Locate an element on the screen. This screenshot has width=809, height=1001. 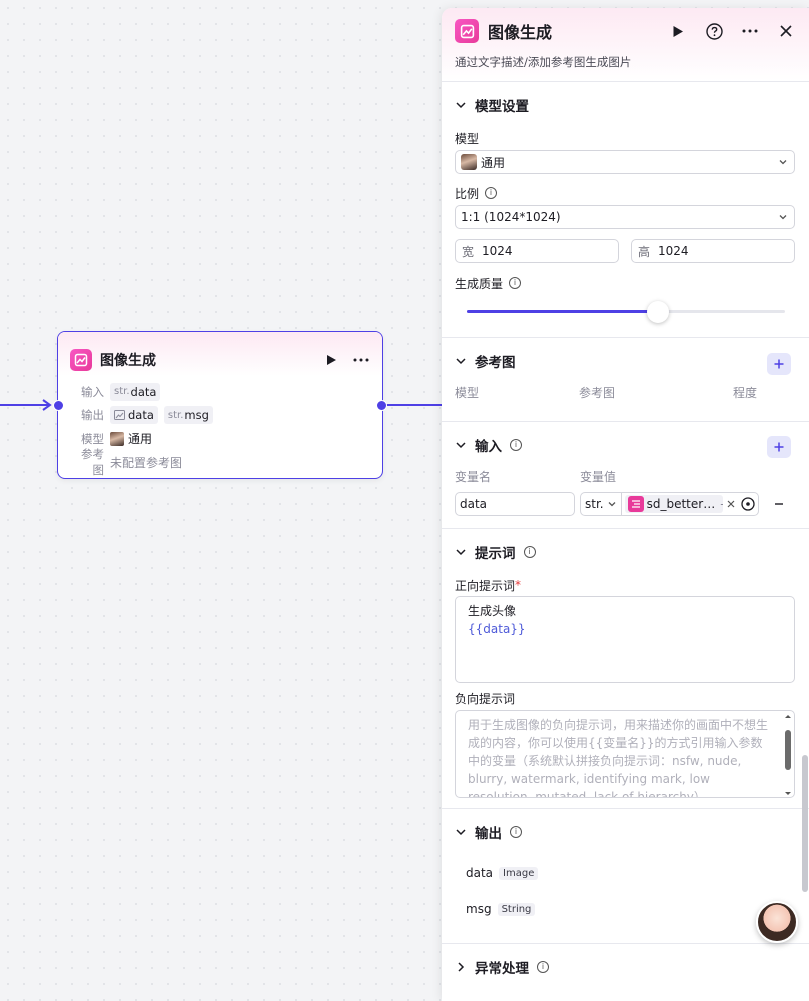
close-button is located at coordinates (786, 31).